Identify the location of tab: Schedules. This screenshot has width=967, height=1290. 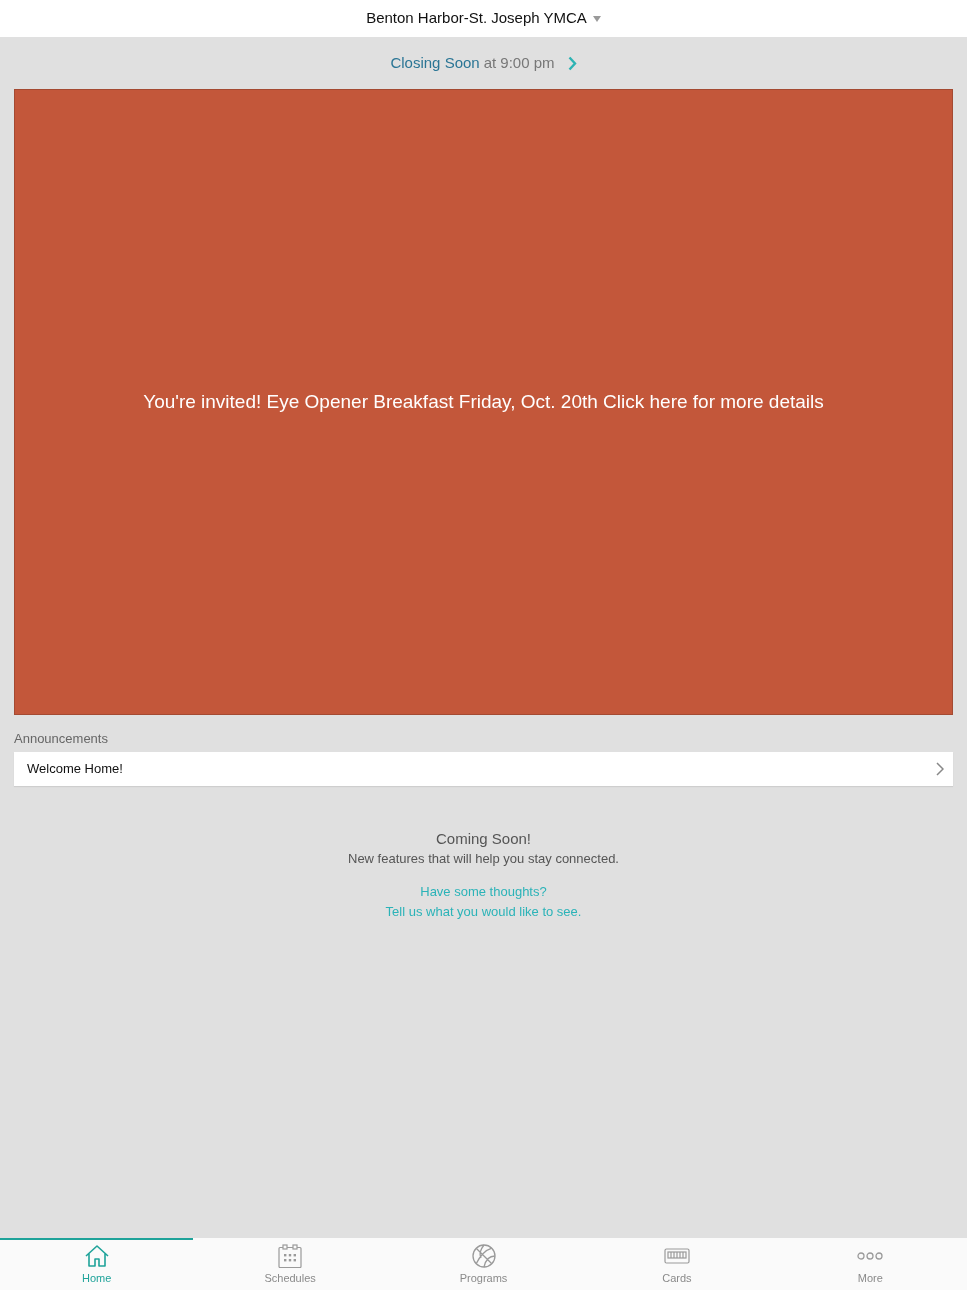
(290, 1264).